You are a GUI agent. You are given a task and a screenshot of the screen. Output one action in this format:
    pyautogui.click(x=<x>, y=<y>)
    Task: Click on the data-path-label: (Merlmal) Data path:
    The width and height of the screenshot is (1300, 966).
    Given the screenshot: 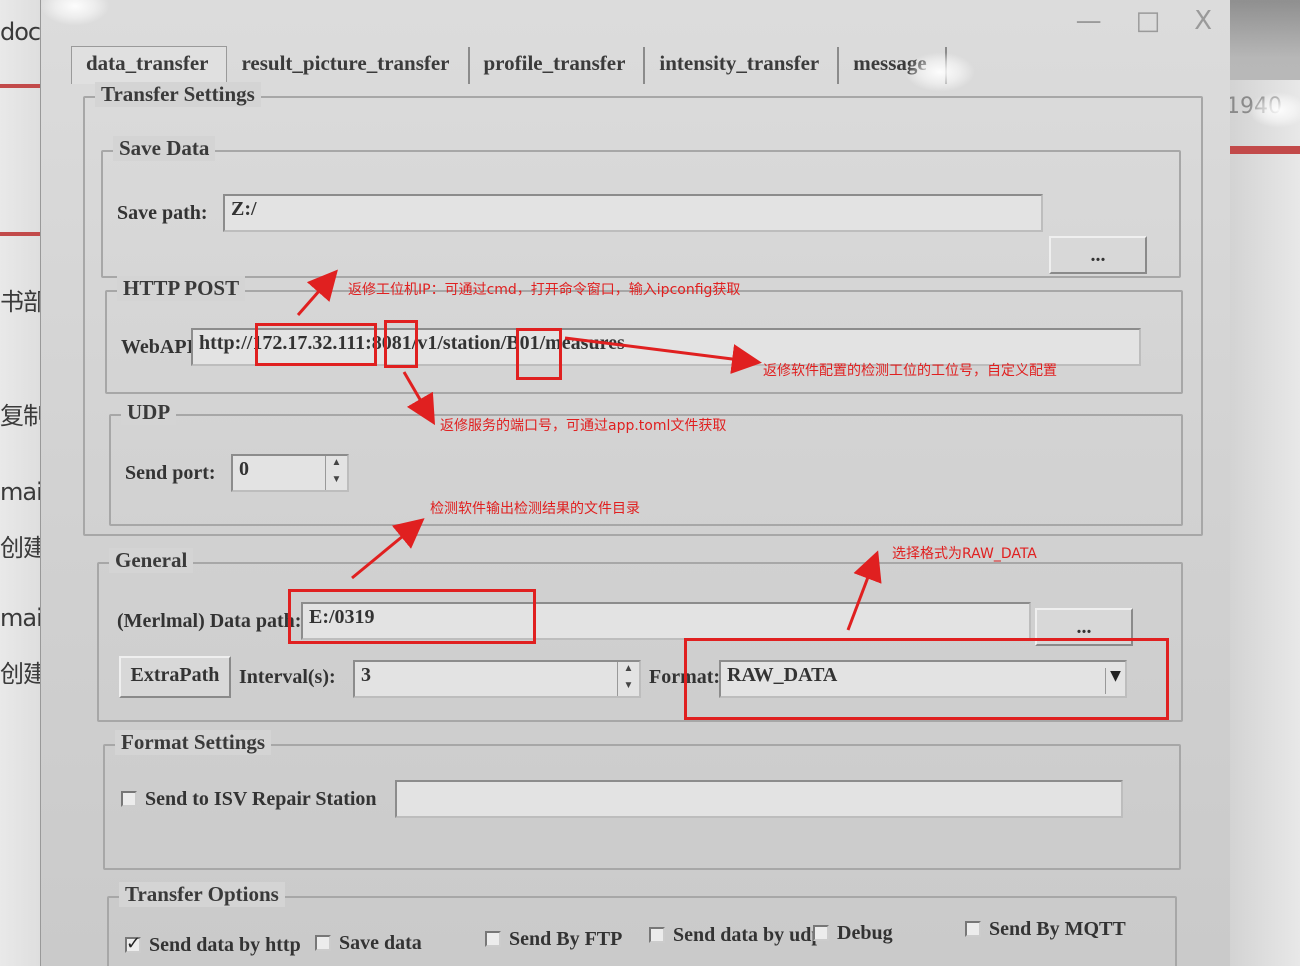 What is the action you would take?
    pyautogui.click(x=209, y=621)
    